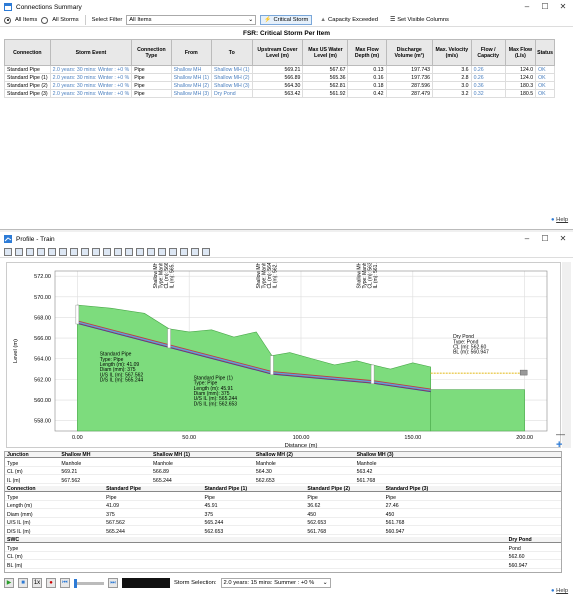  I want to click on zoom-tool-icon, so click(19, 251).